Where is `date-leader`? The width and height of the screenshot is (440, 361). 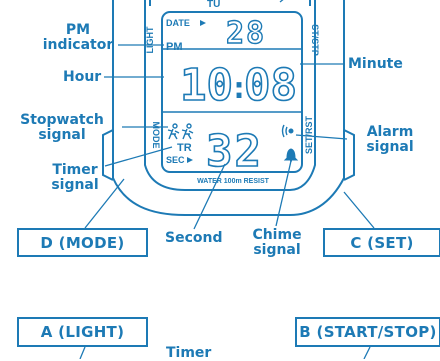 date-leader is located at coordinates (281, 1).